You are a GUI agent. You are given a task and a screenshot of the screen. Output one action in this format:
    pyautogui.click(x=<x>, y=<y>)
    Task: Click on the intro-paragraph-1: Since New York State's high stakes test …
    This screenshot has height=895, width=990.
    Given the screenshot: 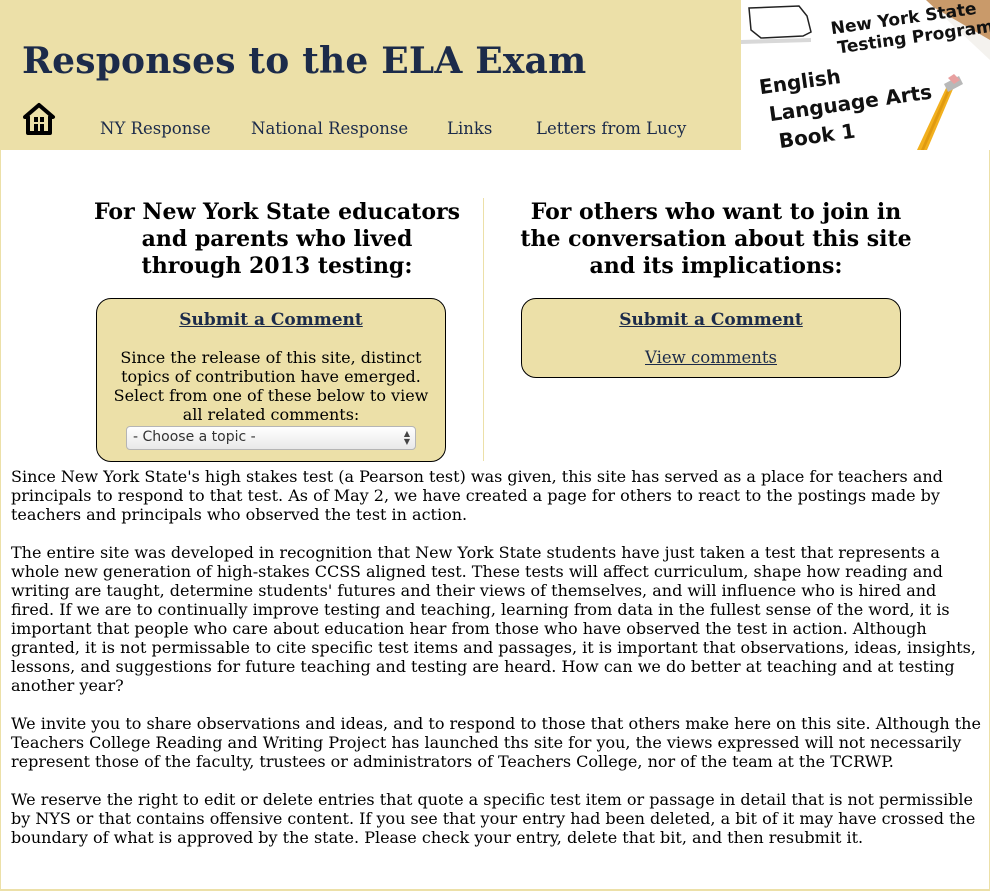 What is the action you would take?
    pyautogui.click(x=477, y=495)
    